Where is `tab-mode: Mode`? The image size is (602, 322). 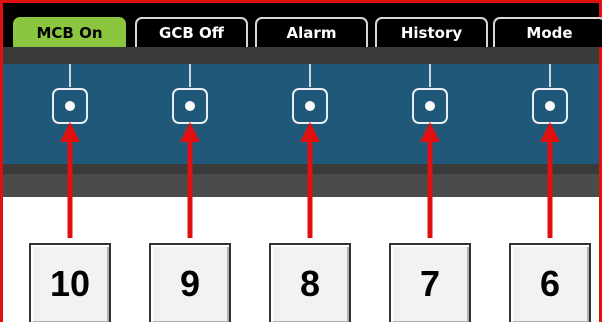 tab-mode: Mode is located at coordinates (547, 32).